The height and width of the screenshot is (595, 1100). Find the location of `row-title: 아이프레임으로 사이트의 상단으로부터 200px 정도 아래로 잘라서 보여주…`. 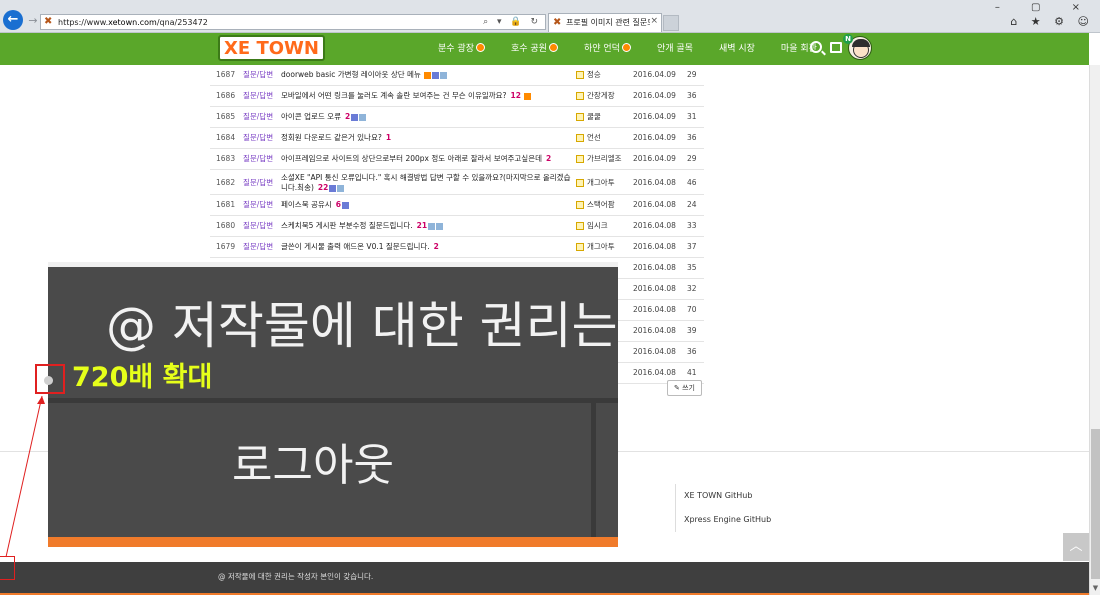

row-title: 아이프레임으로 사이트의 상단으로부터 200px 정도 아래로 잘라서 보여주… is located at coordinates (426, 159).